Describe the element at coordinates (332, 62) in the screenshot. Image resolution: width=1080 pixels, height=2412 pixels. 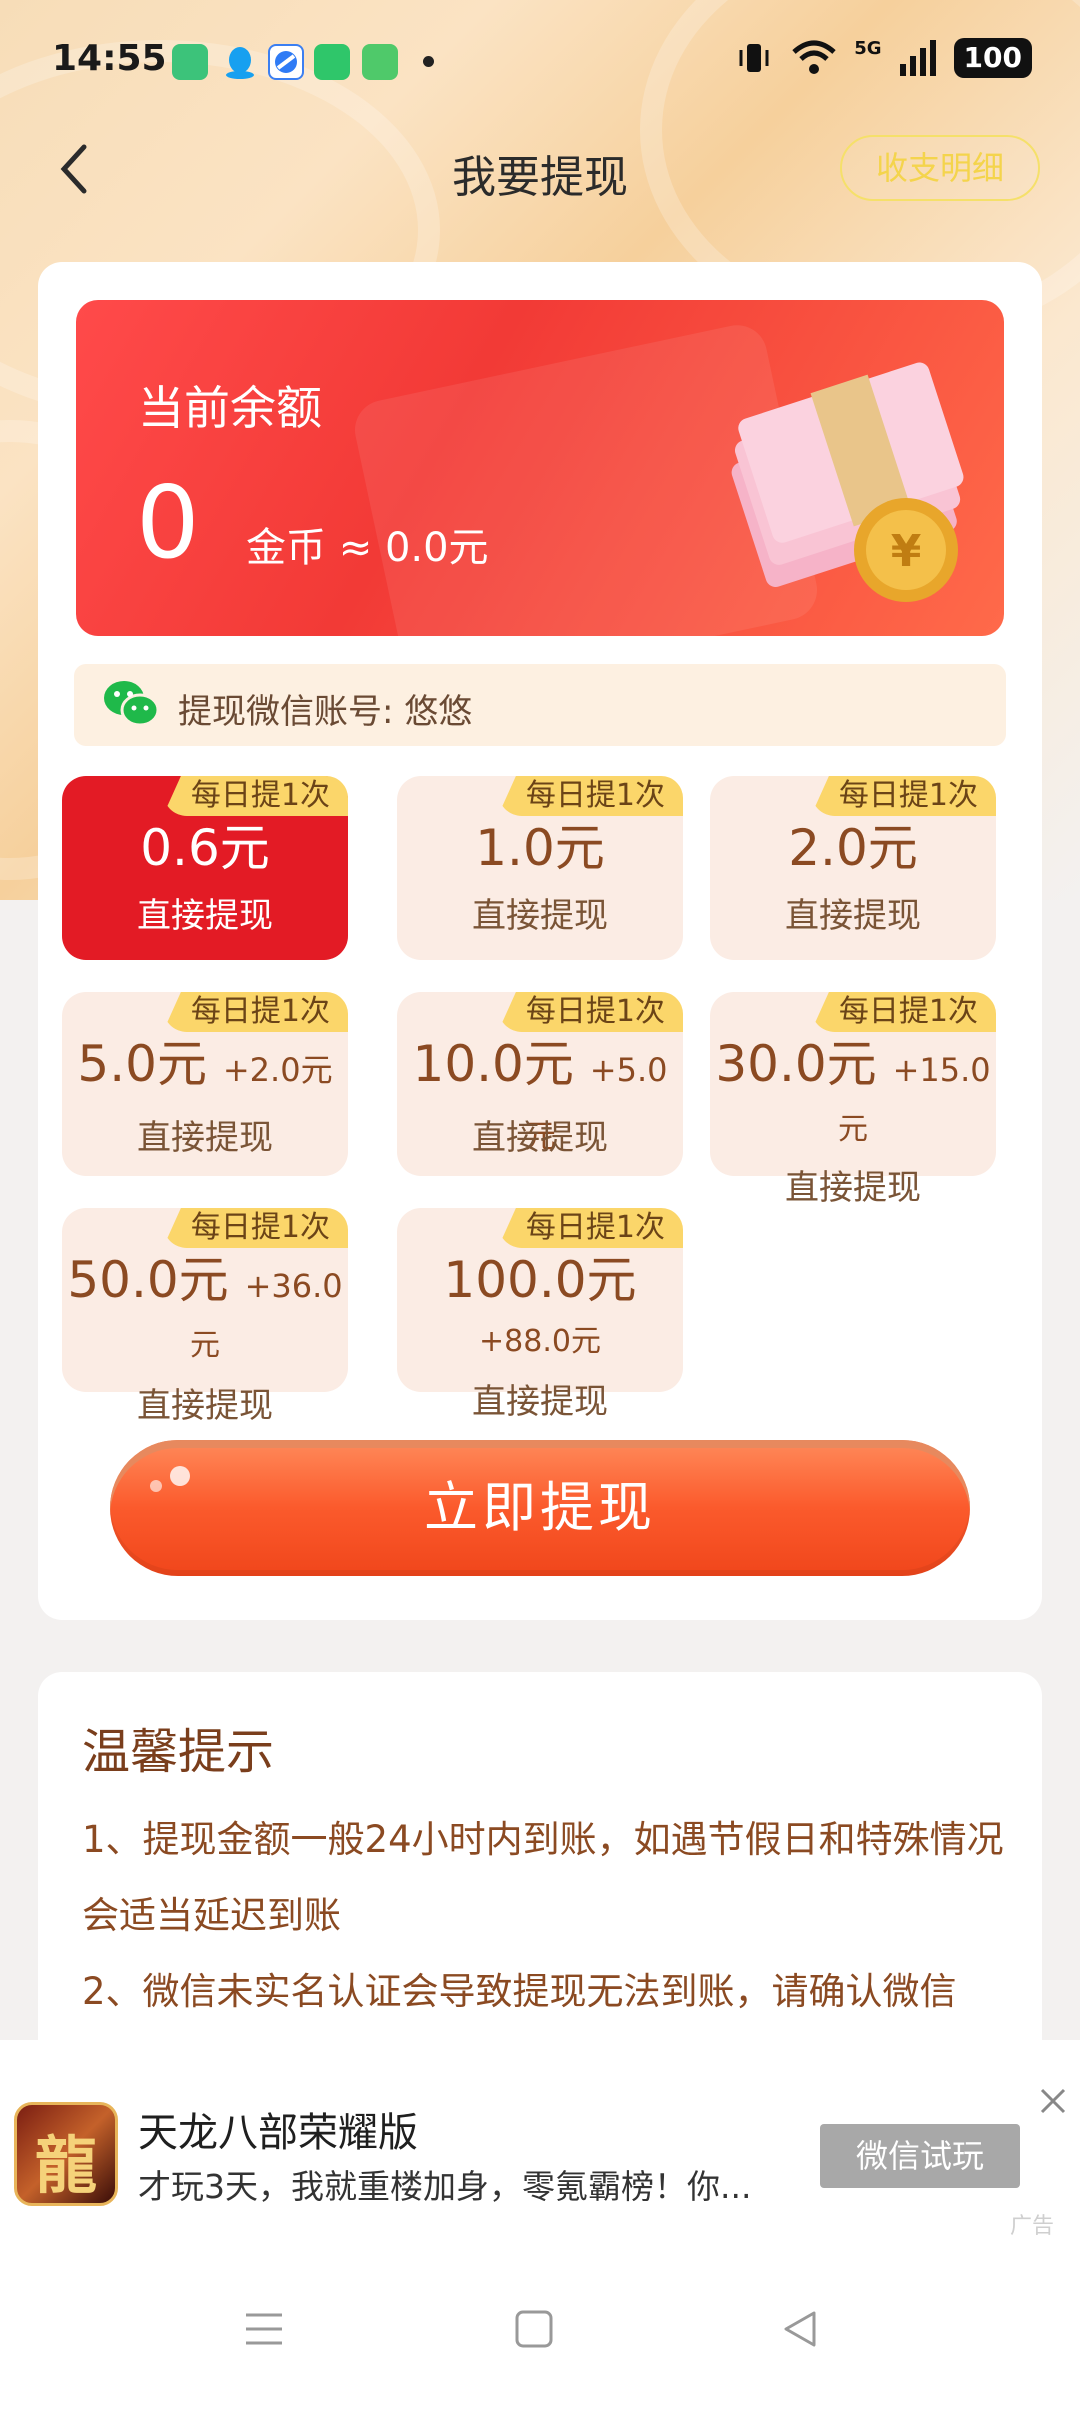
I see `app-notification-icon` at that location.